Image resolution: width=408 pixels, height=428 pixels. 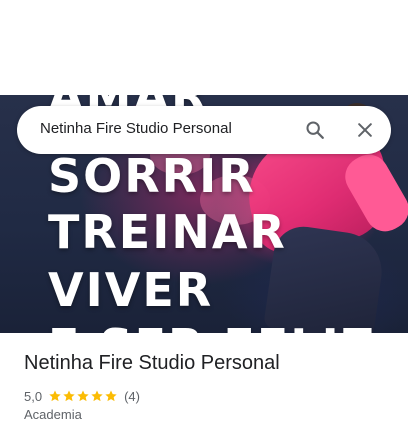 I want to click on search-icon, so click(x=315, y=130).